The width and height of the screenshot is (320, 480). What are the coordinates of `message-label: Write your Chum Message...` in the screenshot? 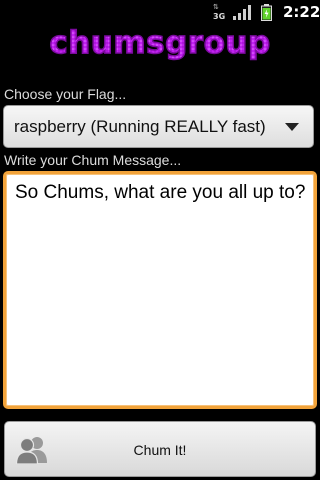 It's located at (93, 160).